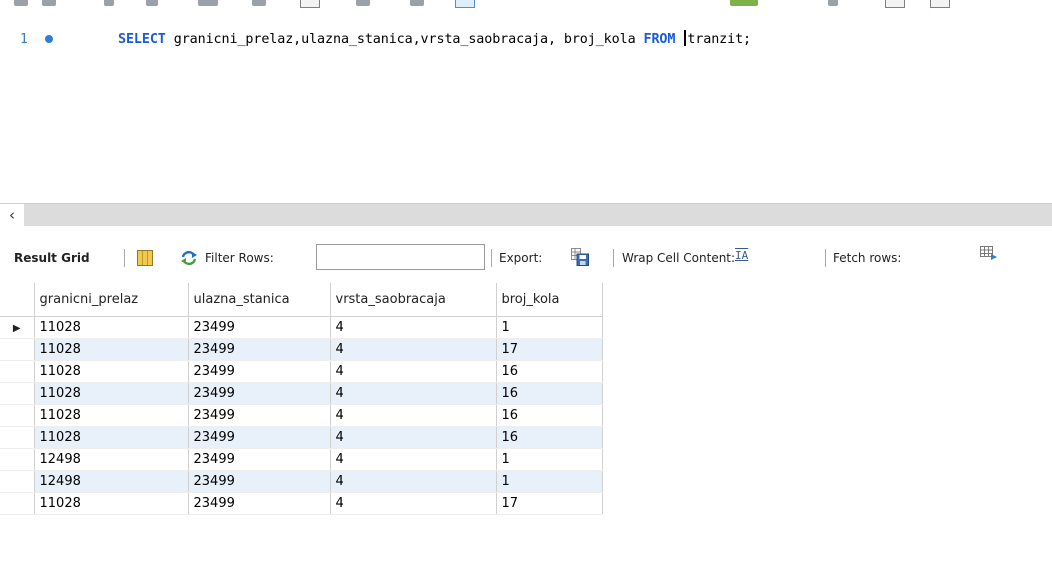  Describe the element at coordinates (744, 3) in the screenshot. I see `beautify-icon` at that location.